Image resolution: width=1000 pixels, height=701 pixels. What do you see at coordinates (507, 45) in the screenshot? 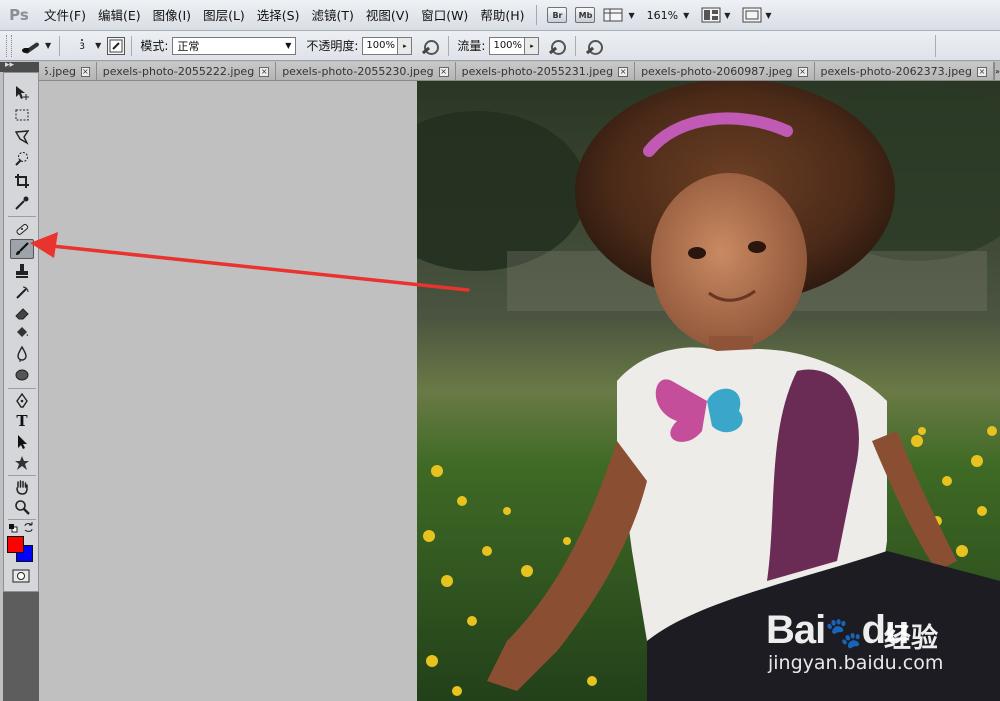
I see `flow-input: 100%` at bounding box center [507, 45].